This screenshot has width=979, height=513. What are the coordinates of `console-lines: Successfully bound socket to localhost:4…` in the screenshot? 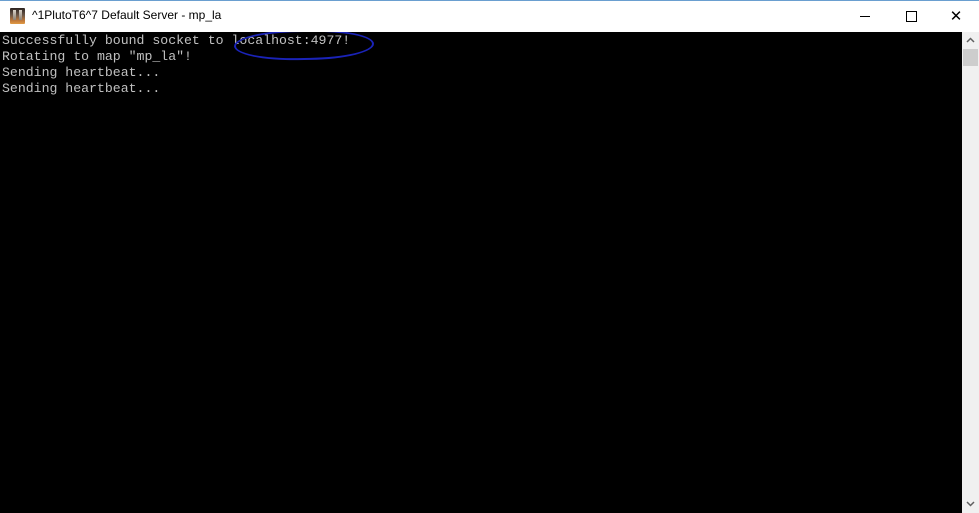 It's located at (481, 64).